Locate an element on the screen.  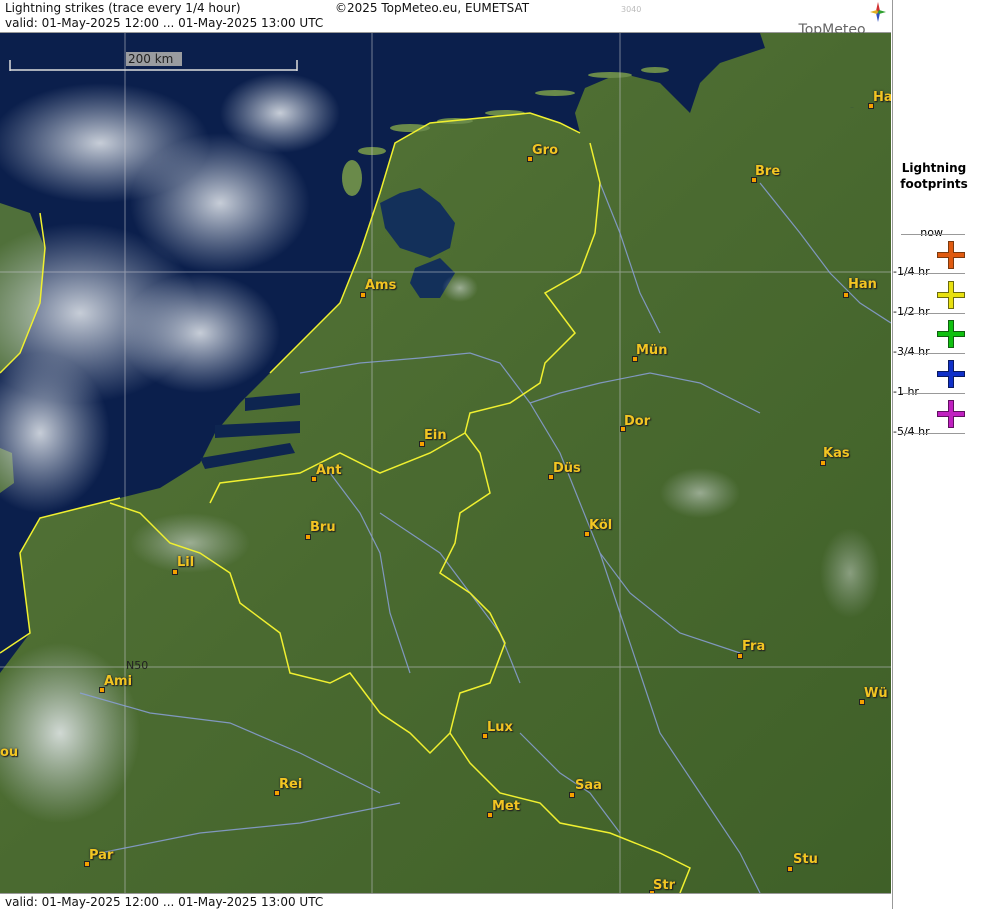
legend-title: Lightning footprints is located at coordinates (934, 176).